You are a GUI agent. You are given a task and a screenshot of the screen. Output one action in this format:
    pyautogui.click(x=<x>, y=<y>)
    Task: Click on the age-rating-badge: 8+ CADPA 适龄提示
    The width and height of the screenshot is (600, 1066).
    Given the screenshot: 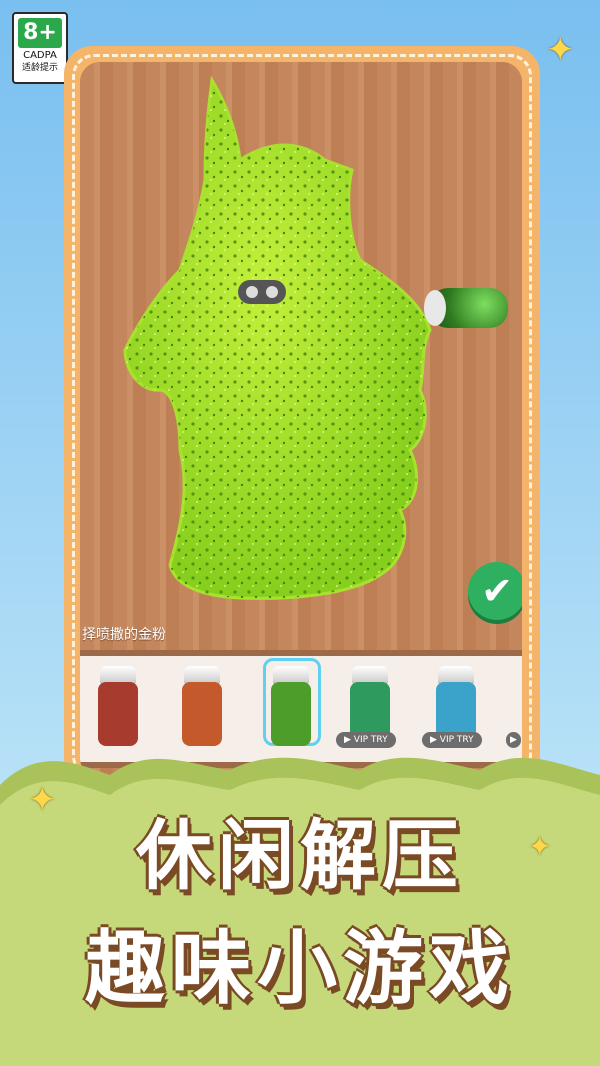 What is the action you would take?
    pyautogui.click(x=40, y=48)
    